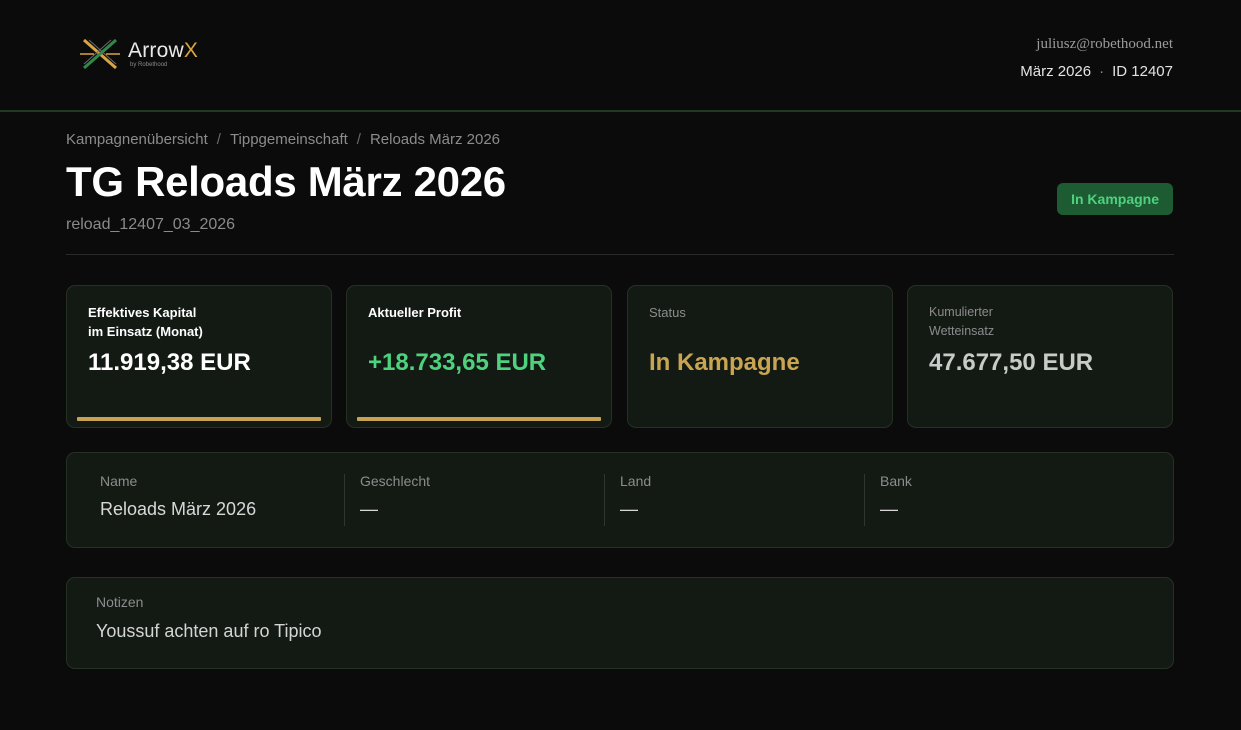  What do you see at coordinates (145, 322) in the screenshot?
I see `card-label: Effektives Kapital im Einsatz (Monat)` at bounding box center [145, 322].